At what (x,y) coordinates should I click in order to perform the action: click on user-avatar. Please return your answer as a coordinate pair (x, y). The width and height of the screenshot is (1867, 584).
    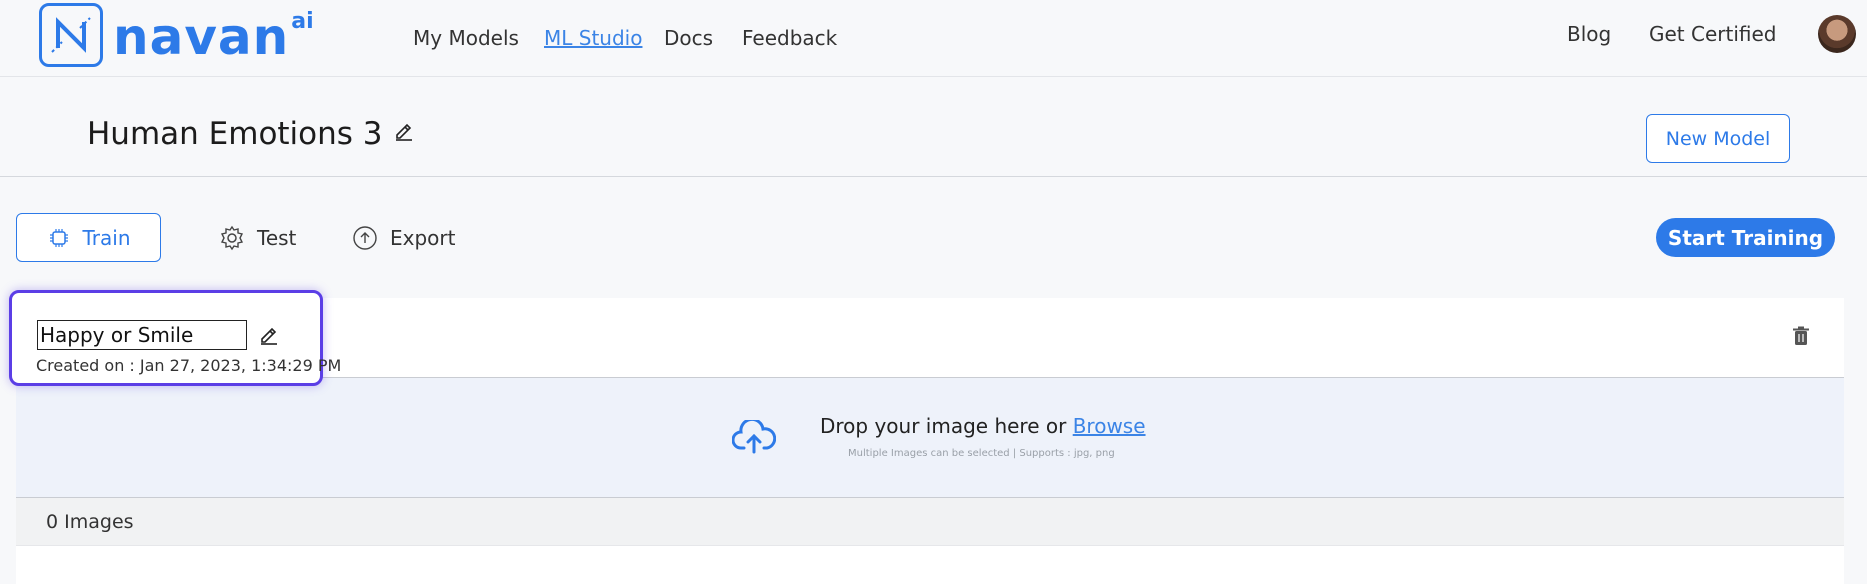
    Looking at the image, I should click on (1837, 34).